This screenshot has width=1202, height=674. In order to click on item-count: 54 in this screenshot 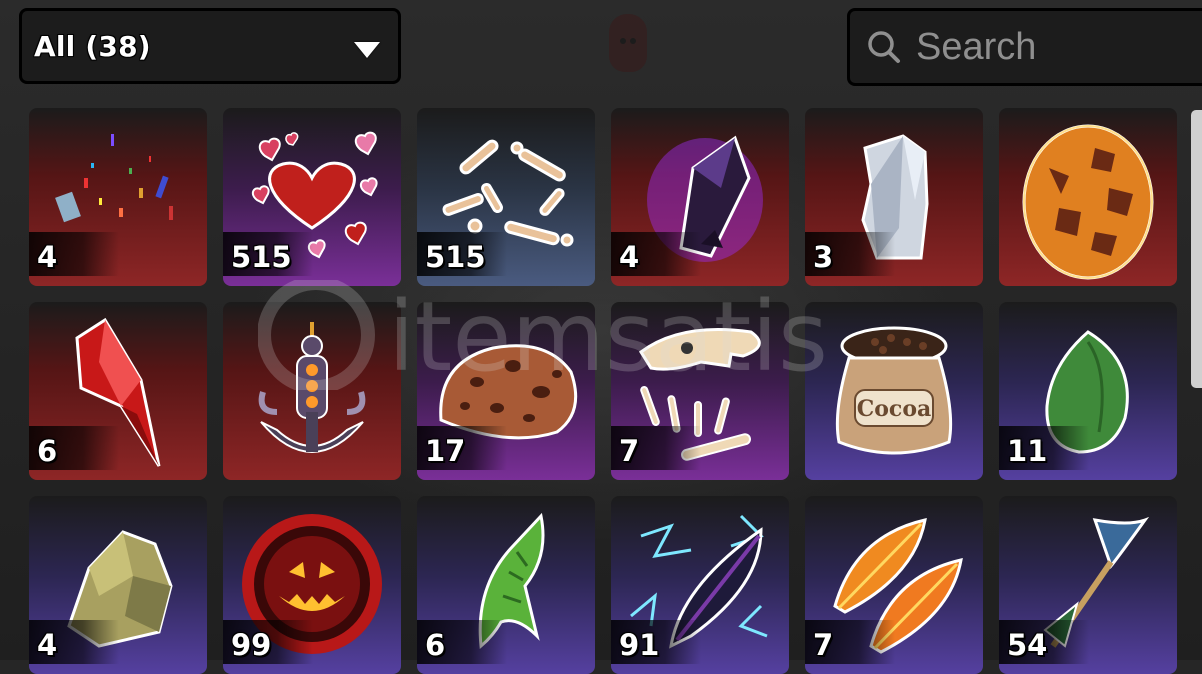, I will do `click(1027, 645)`.